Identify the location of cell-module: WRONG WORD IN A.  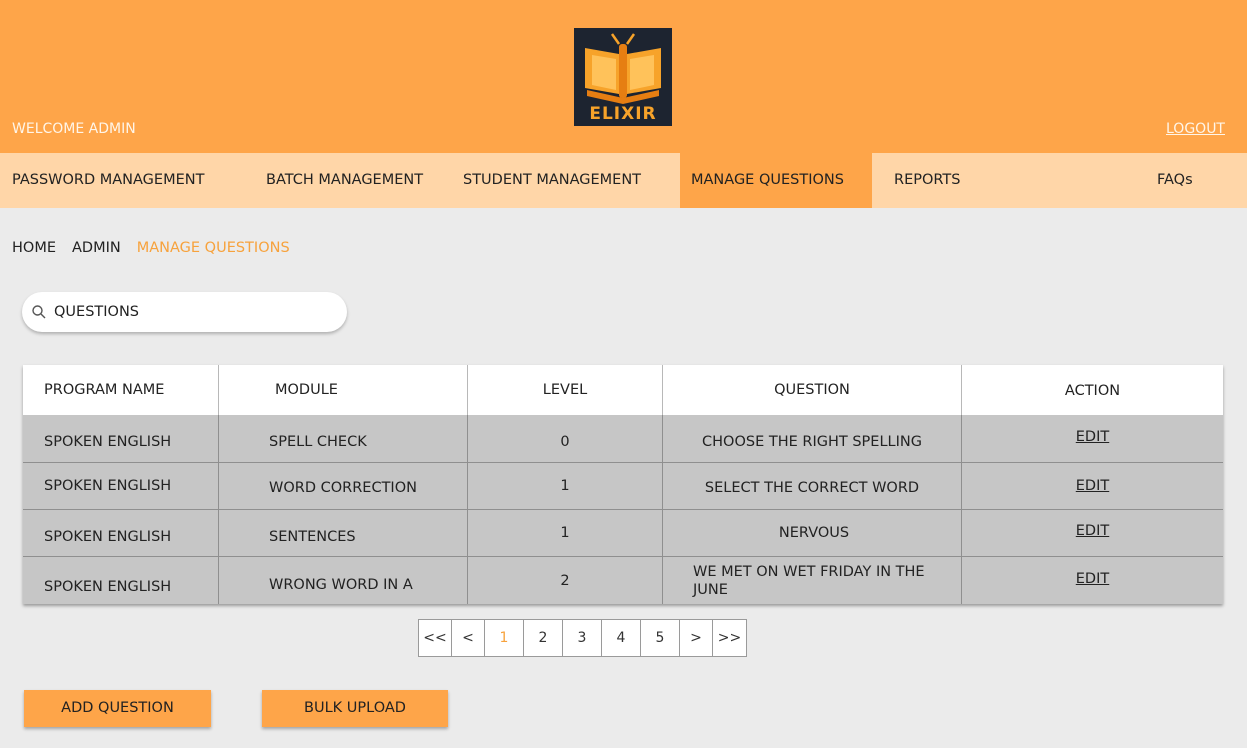
(343, 580).